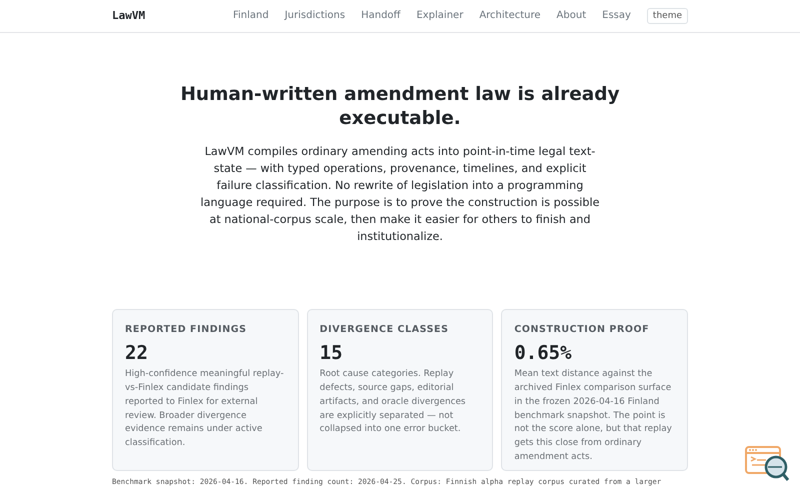 This screenshot has width=800, height=500. Describe the element at coordinates (332, 353) in the screenshot. I see `stat-value: 15` at that location.